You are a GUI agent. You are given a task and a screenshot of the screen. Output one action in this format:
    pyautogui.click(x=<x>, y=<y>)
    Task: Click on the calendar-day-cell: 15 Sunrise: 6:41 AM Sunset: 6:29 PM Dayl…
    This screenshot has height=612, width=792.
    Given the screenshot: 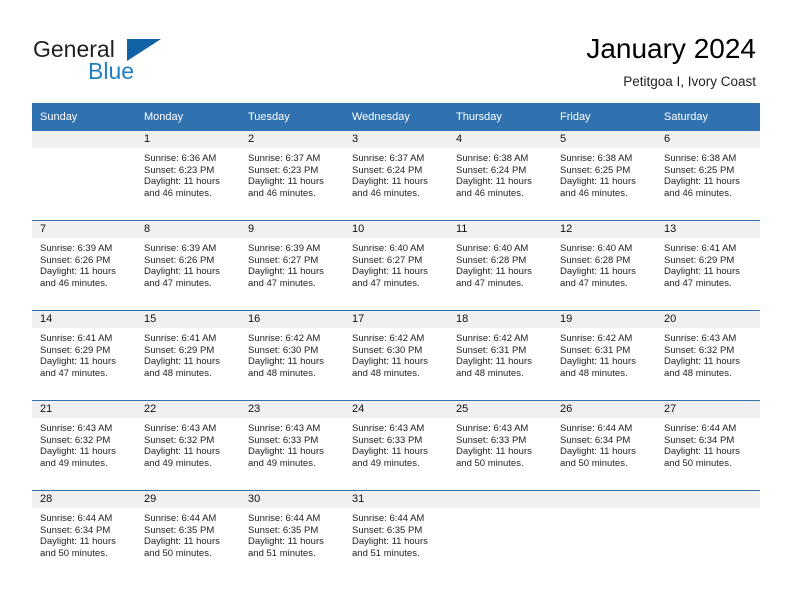 What is the action you would take?
    pyautogui.click(x=188, y=355)
    